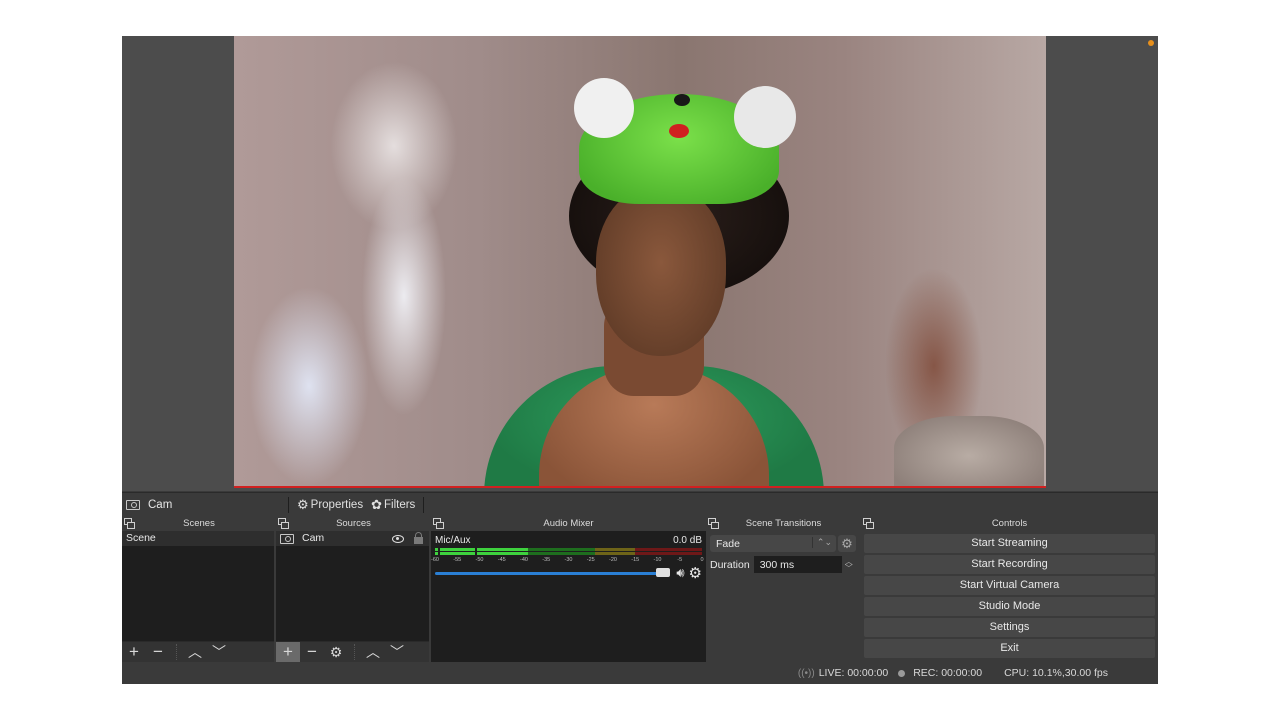  Describe the element at coordinates (853, 673) in the screenshot. I see `live-timer: LIVE: 00:00:00` at that location.